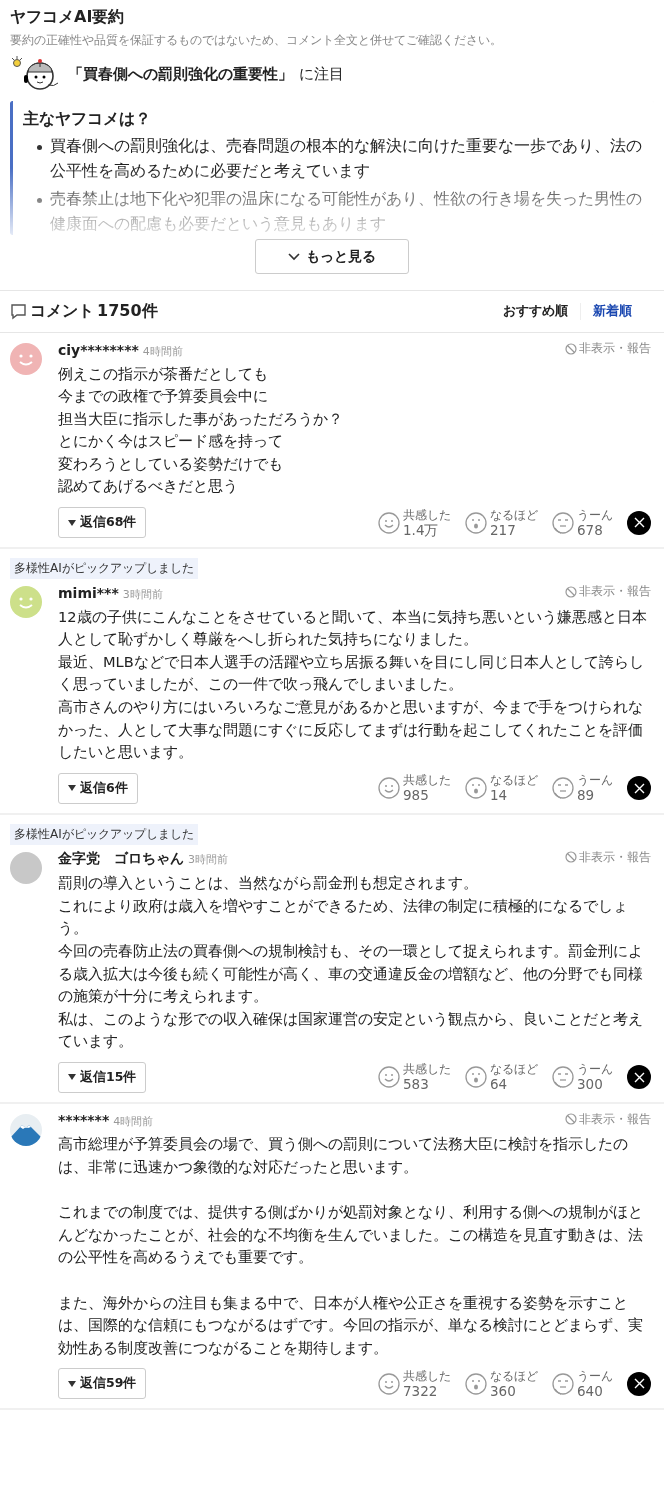  I want to click on comment-text: とにかく今はスピード感を持って, so click(171, 441).